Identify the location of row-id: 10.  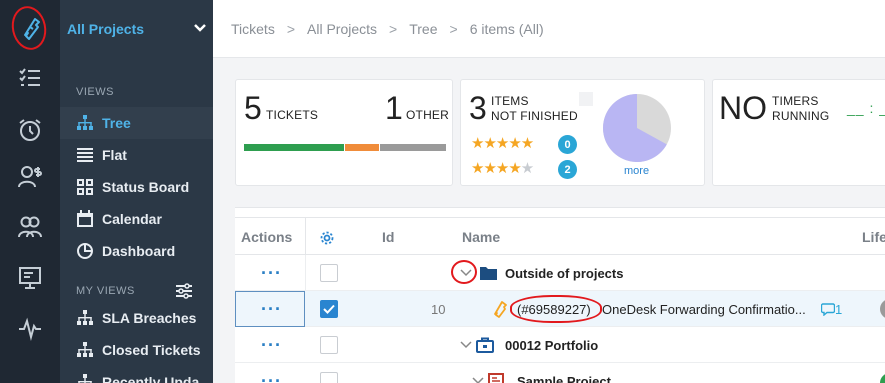
(438, 309).